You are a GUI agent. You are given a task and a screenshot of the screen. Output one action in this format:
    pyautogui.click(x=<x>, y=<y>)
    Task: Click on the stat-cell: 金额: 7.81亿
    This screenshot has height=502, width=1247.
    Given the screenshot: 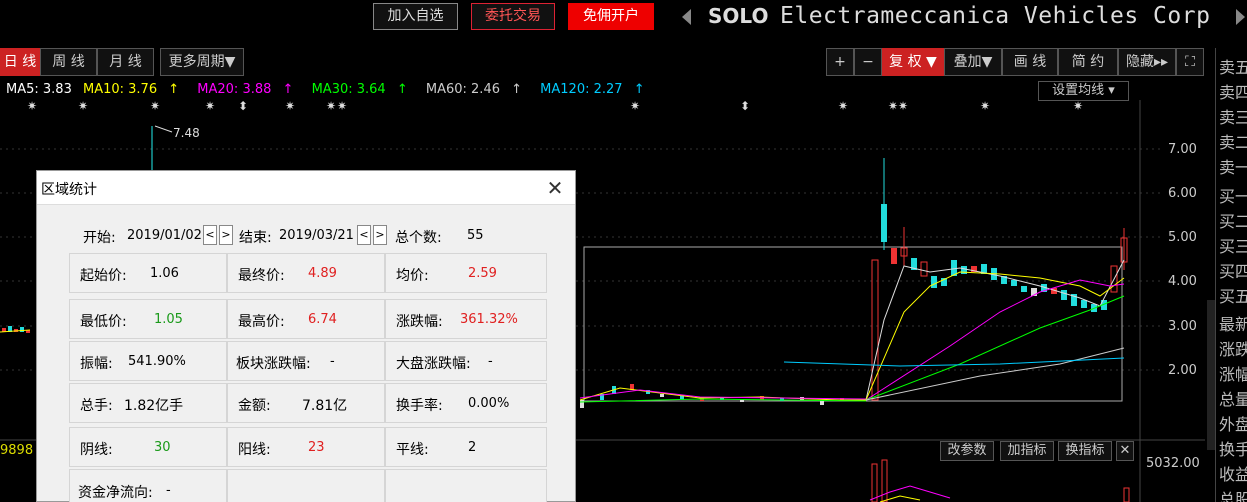 What is the action you would take?
    pyautogui.click(x=306, y=403)
    